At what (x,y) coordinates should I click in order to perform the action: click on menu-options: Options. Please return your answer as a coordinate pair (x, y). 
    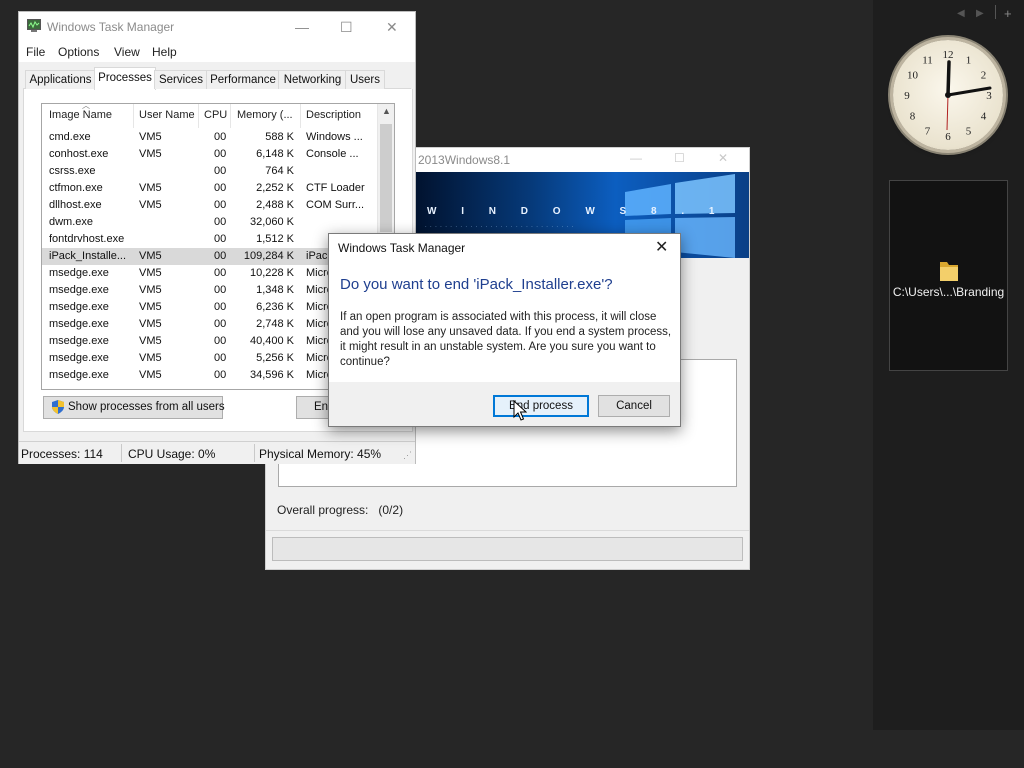
    Looking at the image, I should click on (78, 52).